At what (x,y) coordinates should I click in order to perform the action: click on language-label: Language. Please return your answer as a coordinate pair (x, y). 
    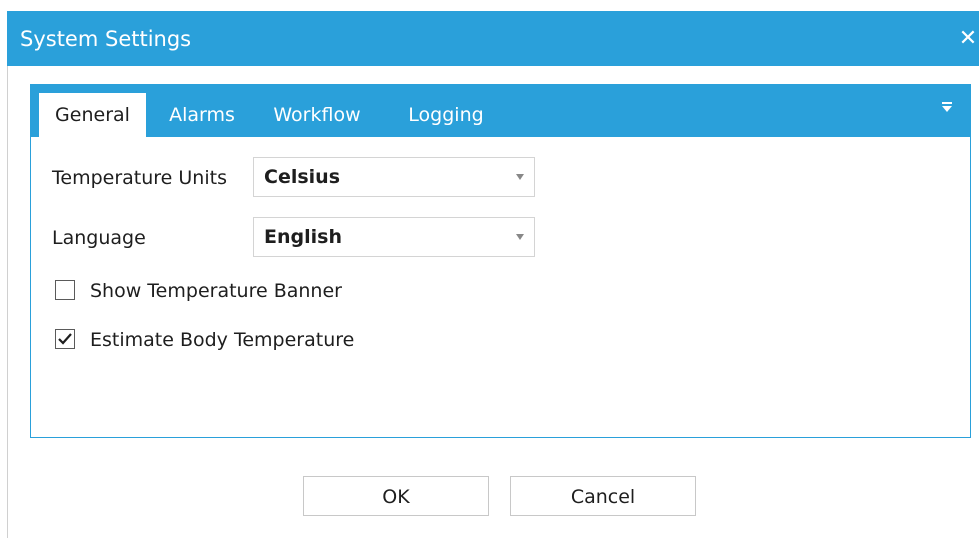
    Looking at the image, I should click on (99, 238).